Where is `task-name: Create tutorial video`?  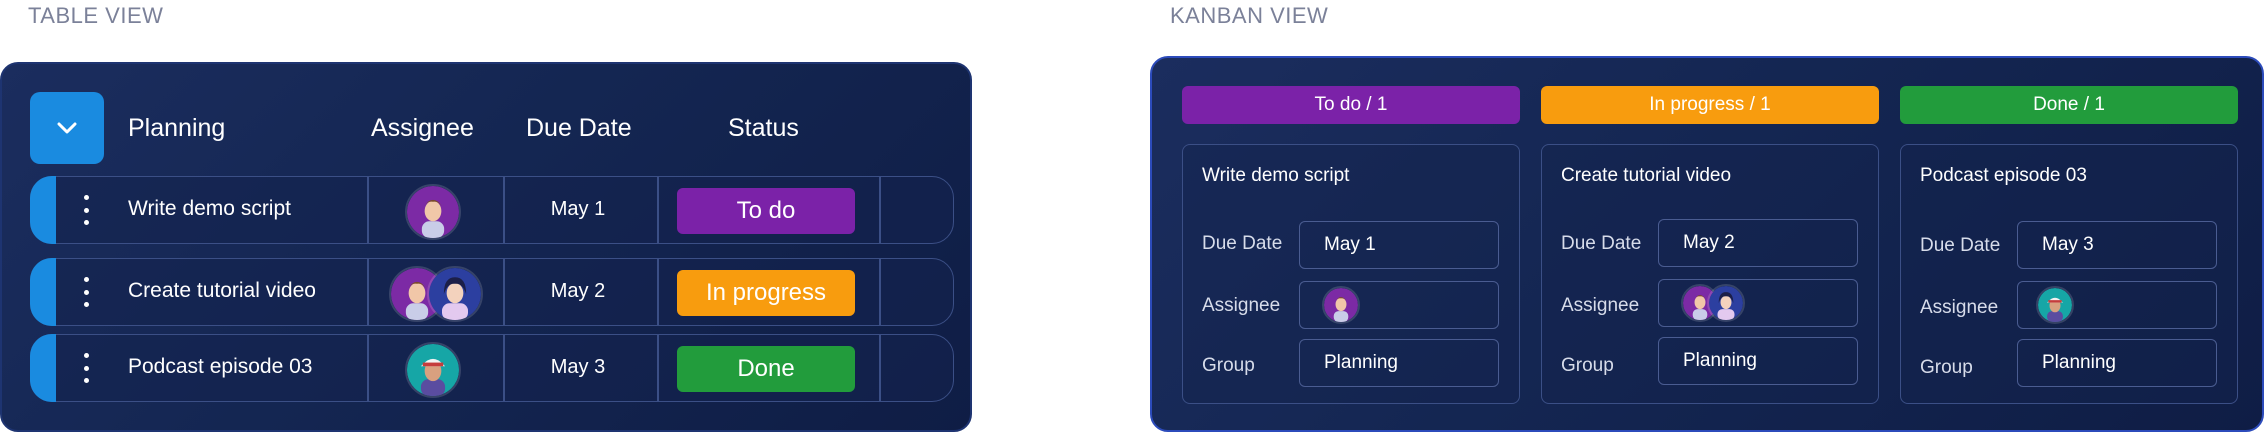 task-name: Create tutorial video is located at coordinates (222, 290).